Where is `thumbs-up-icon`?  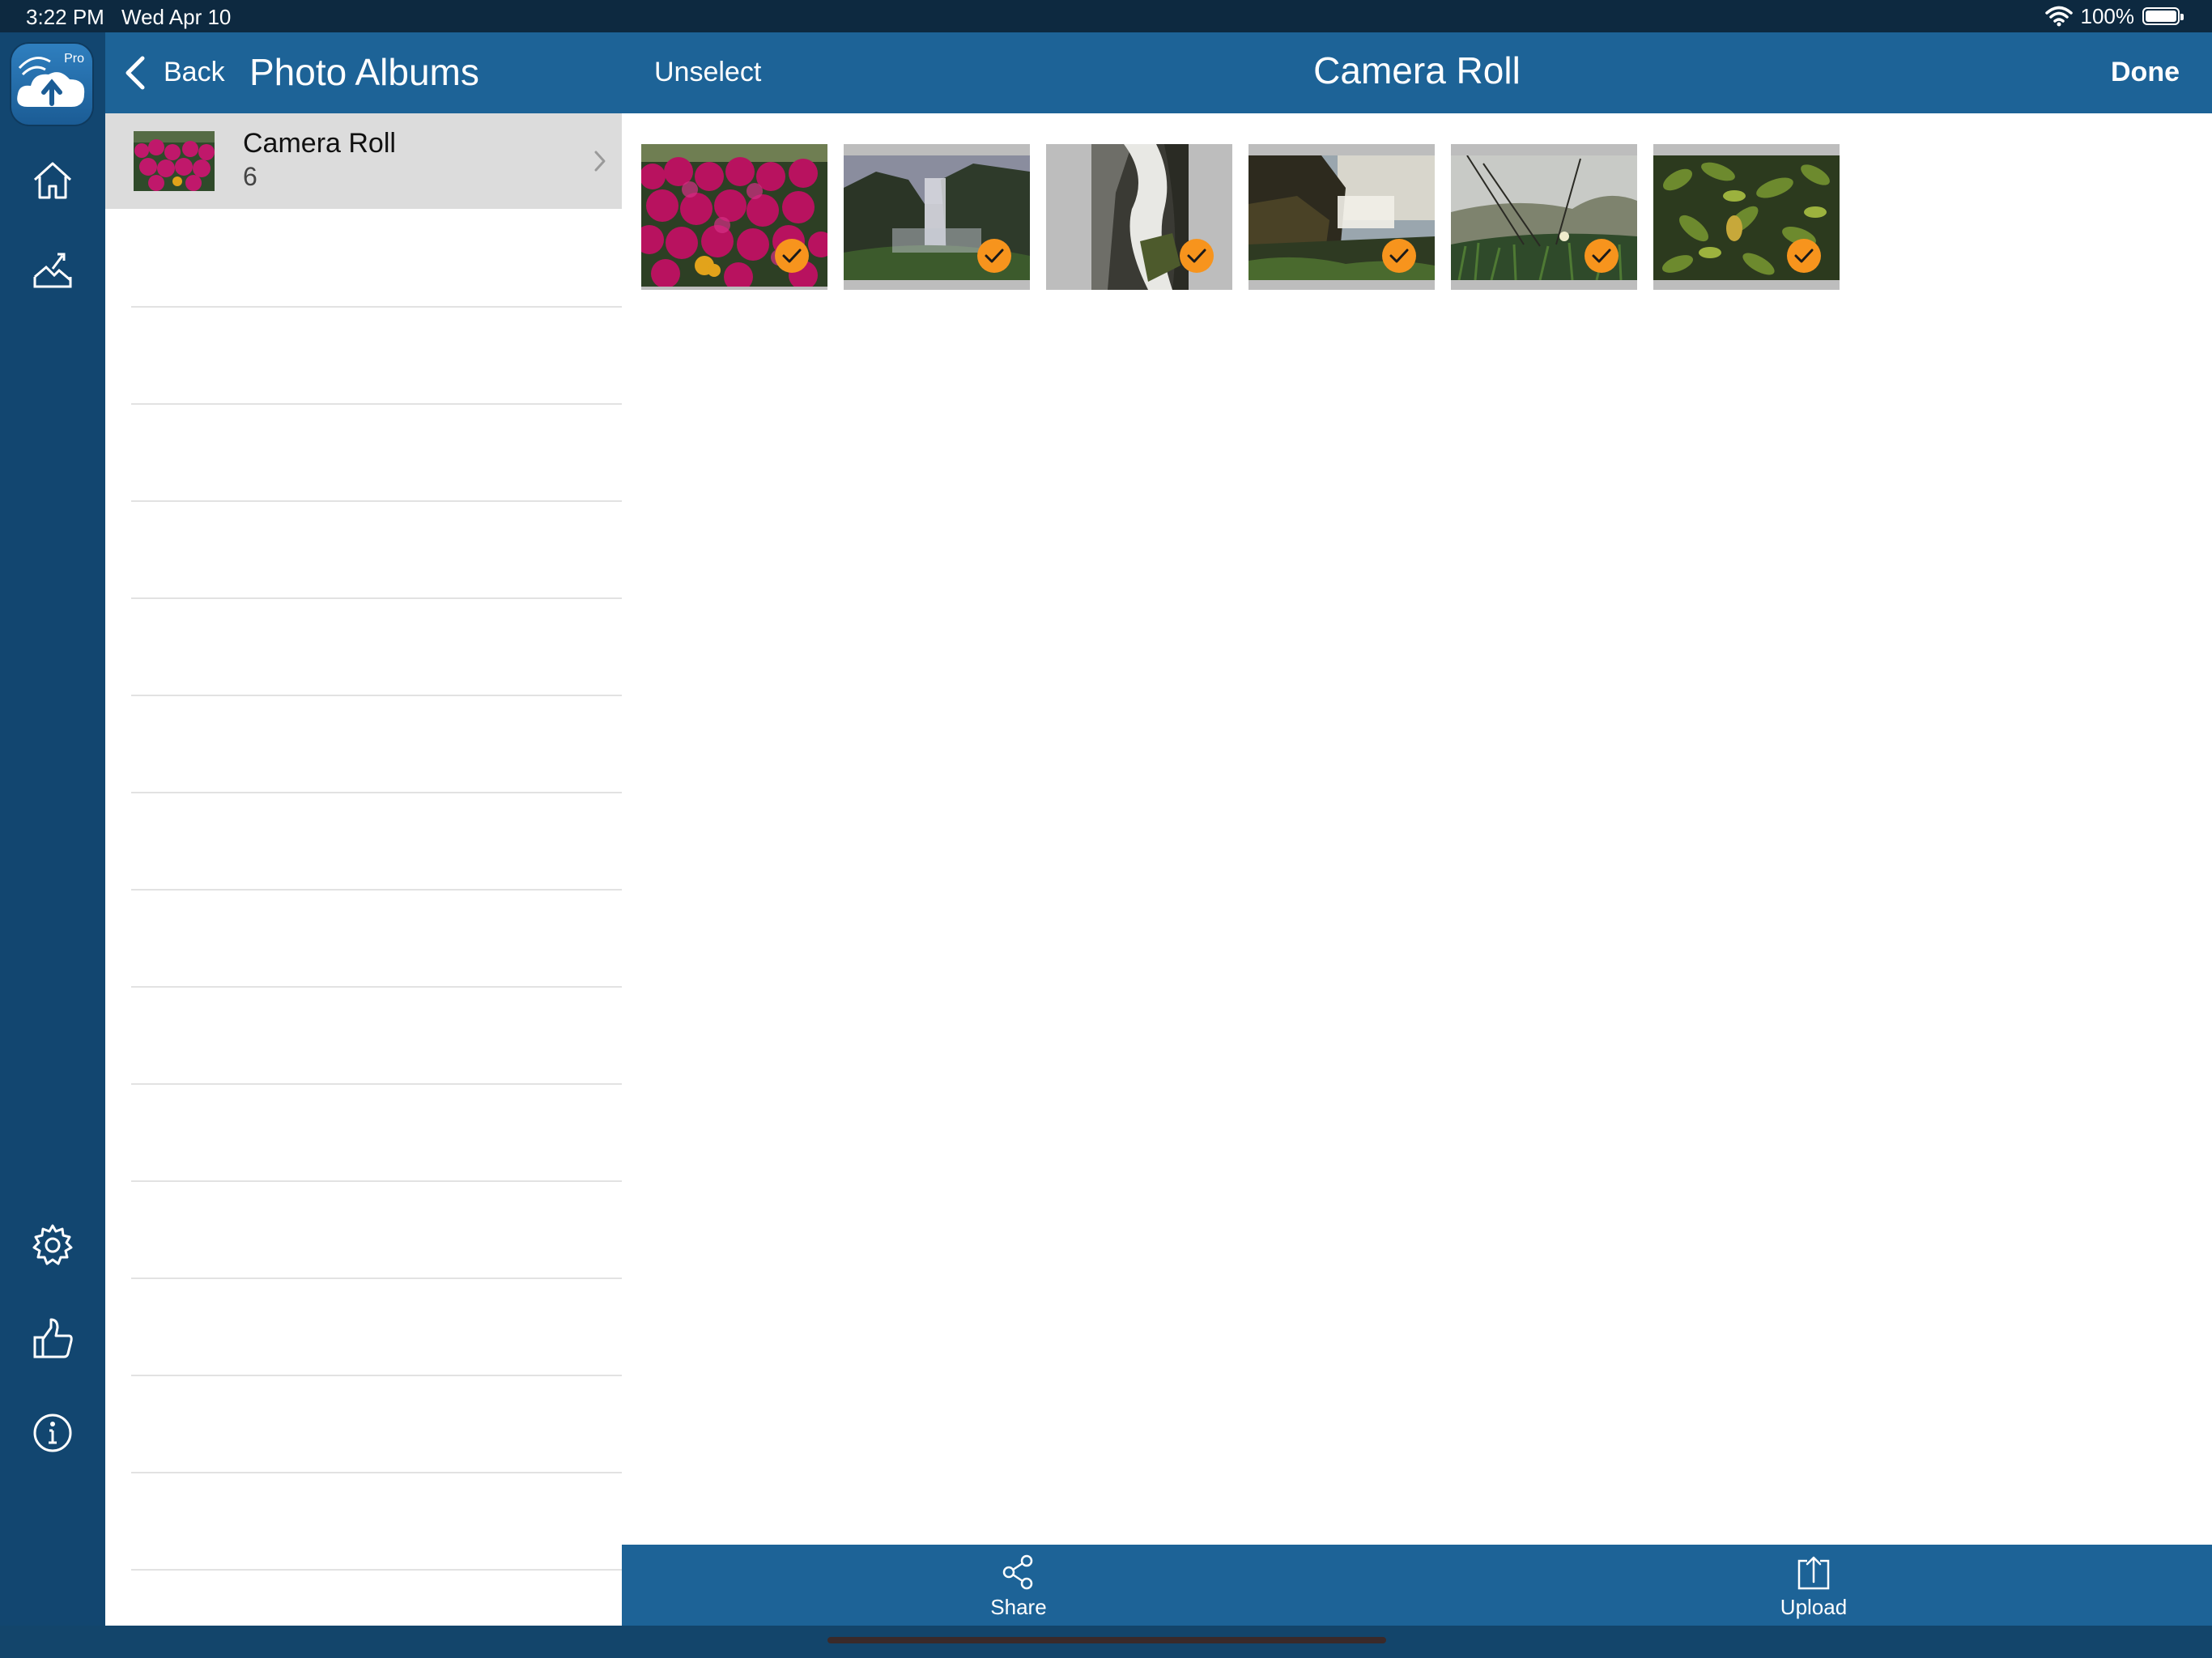
thumbs-up-icon is located at coordinates (53, 1339).